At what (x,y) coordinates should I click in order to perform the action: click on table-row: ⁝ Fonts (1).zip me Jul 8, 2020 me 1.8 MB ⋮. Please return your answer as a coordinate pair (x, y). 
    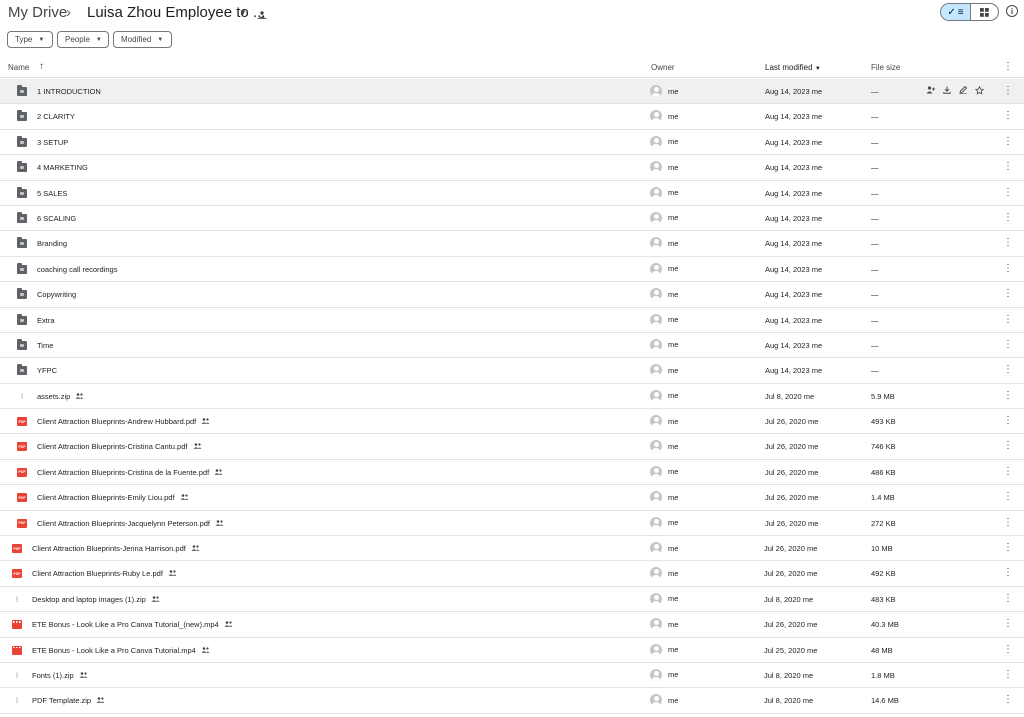
    Looking at the image, I should click on (512, 676).